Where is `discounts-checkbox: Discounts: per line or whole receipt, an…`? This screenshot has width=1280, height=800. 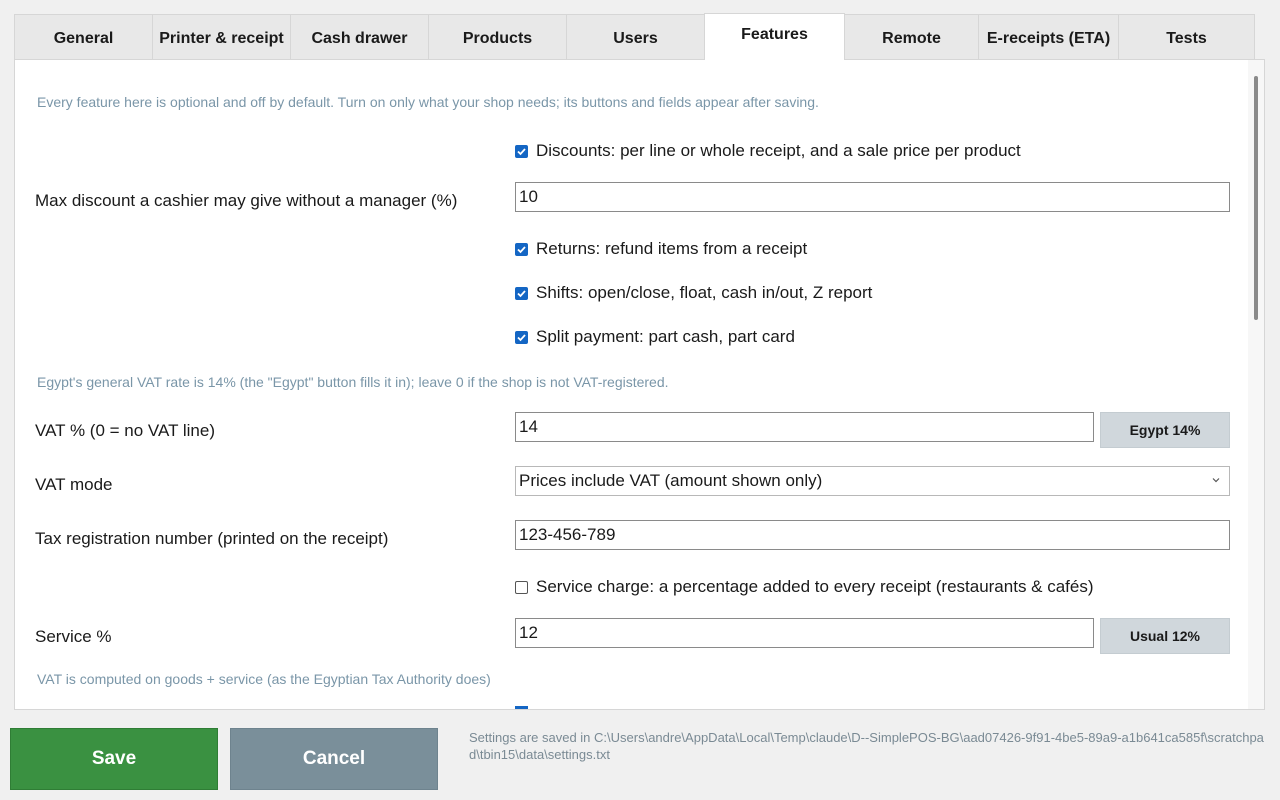
discounts-checkbox: Discounts: per line or whole receipt, an… is located at coordinates (768, 151).